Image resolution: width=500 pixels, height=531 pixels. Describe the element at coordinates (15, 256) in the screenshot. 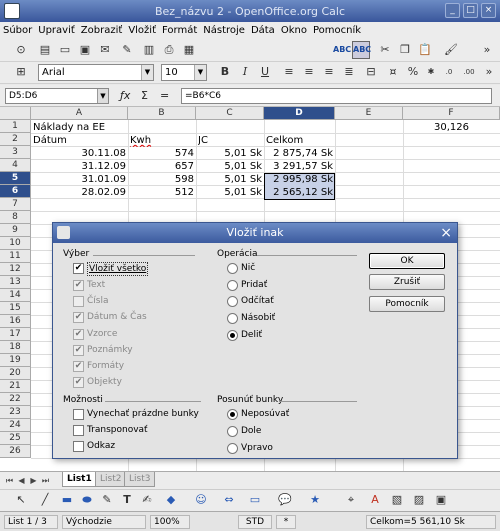

I see `row-header: 11` at that location.